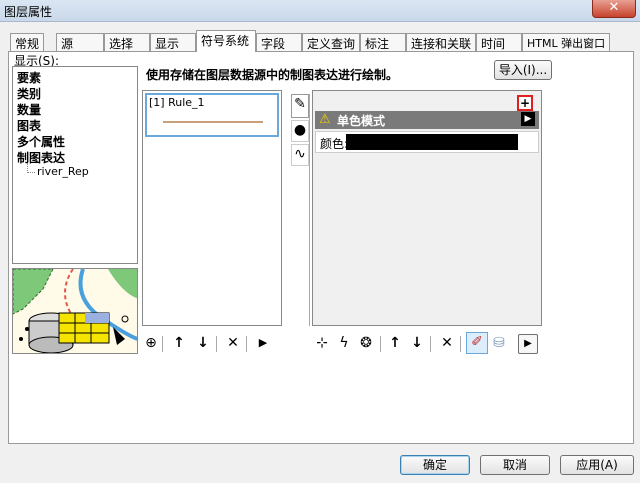 Image resolution: width=640 pixels, height=483 pixels. I want to click on marker-layer-icon: ✎, so click(300, 106).